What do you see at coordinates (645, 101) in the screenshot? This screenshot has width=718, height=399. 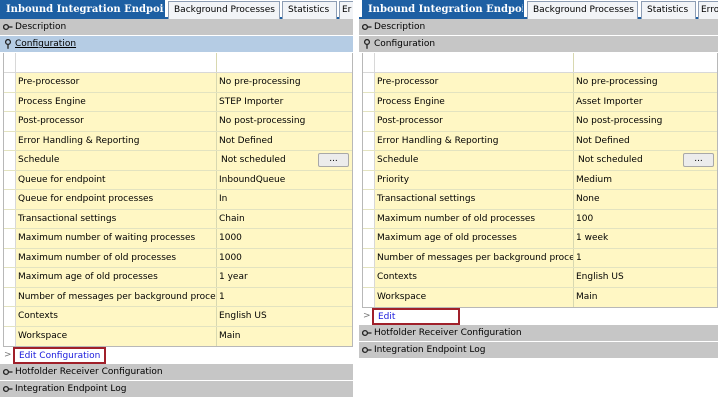 I see `row-value: Asset Importer` at bounding box center [645, 101].